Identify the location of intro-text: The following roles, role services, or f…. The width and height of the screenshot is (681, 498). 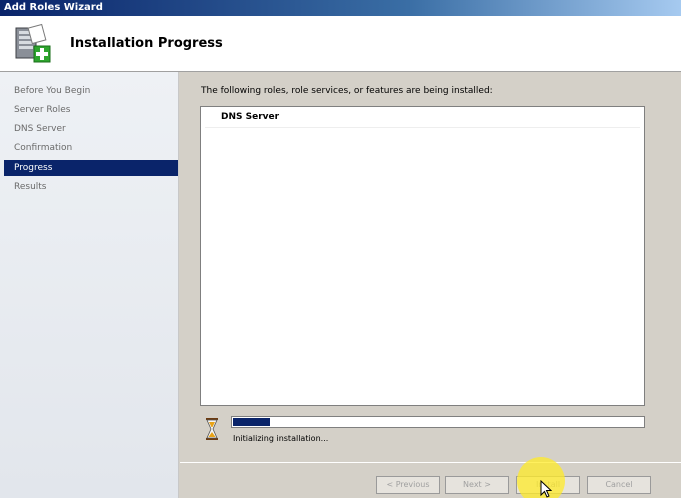
(347, 91).